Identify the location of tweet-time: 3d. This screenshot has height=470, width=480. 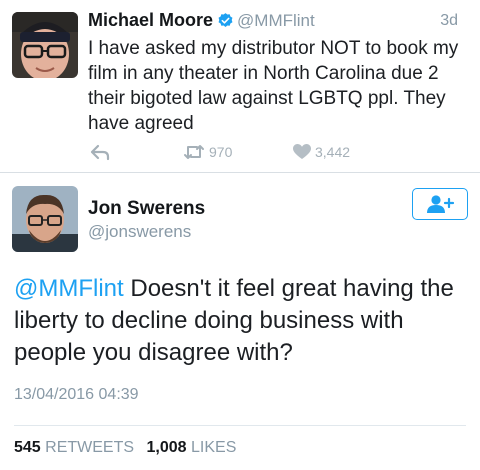
(449, 21).